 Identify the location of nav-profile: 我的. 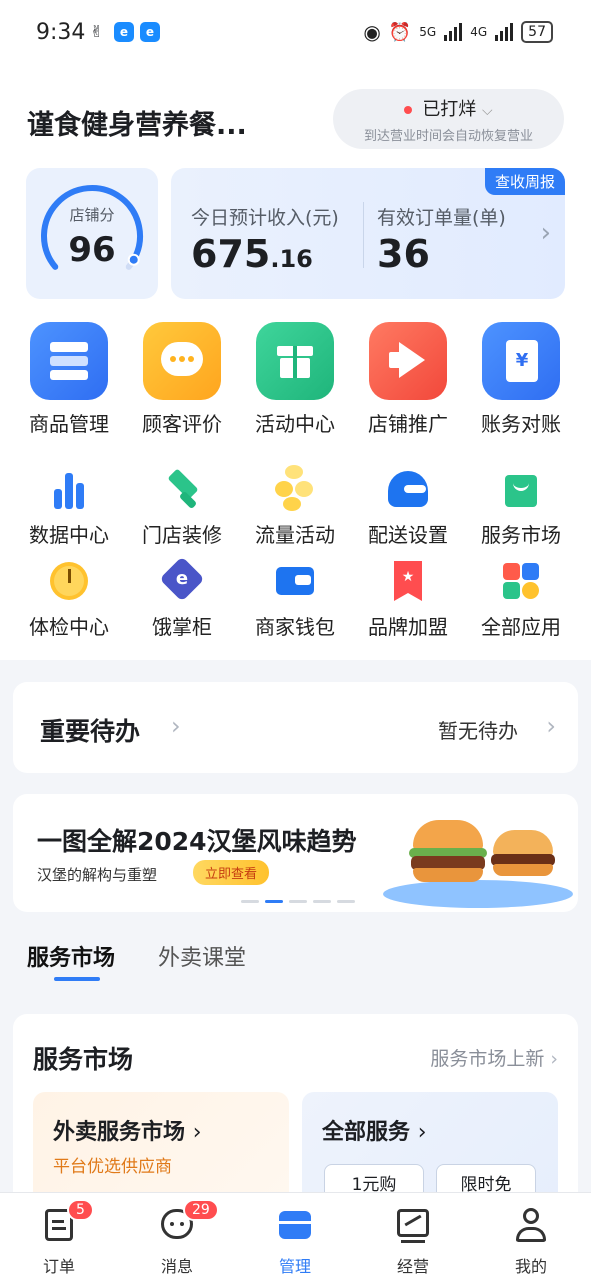
(531, 1242).